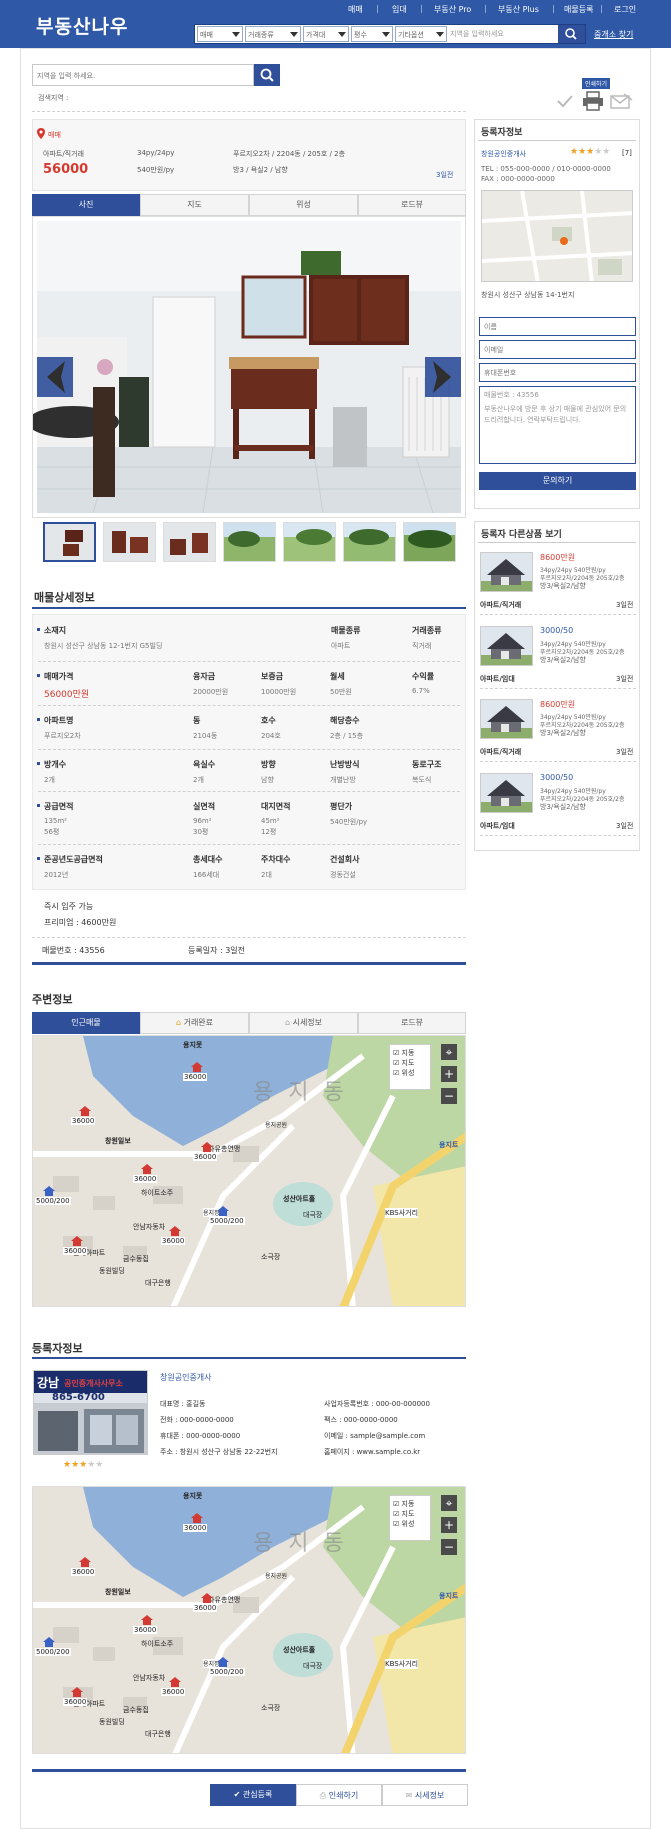 This screenshot has width=671, height=1829. Describe the element at coordinates (197, 720) in the screenshot. I see `detail-label: 동` at that location.